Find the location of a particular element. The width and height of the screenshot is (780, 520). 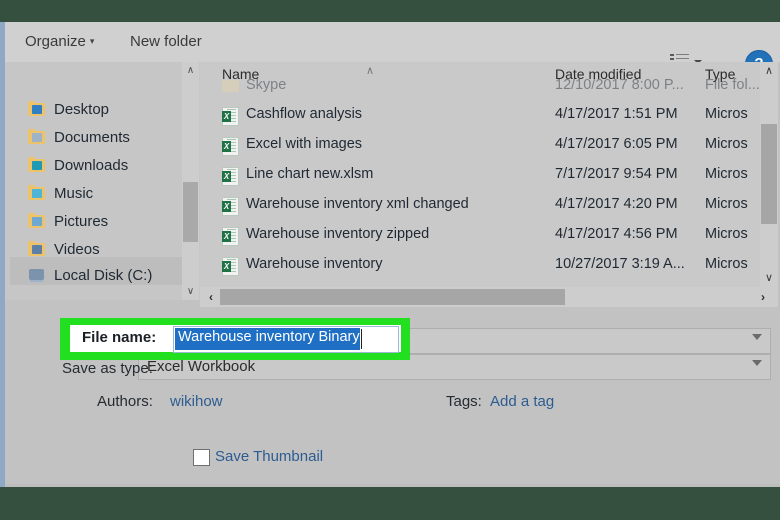

file-list-vertical-scrollbar: ∧ ∨ is located at coordinates (769, 174).